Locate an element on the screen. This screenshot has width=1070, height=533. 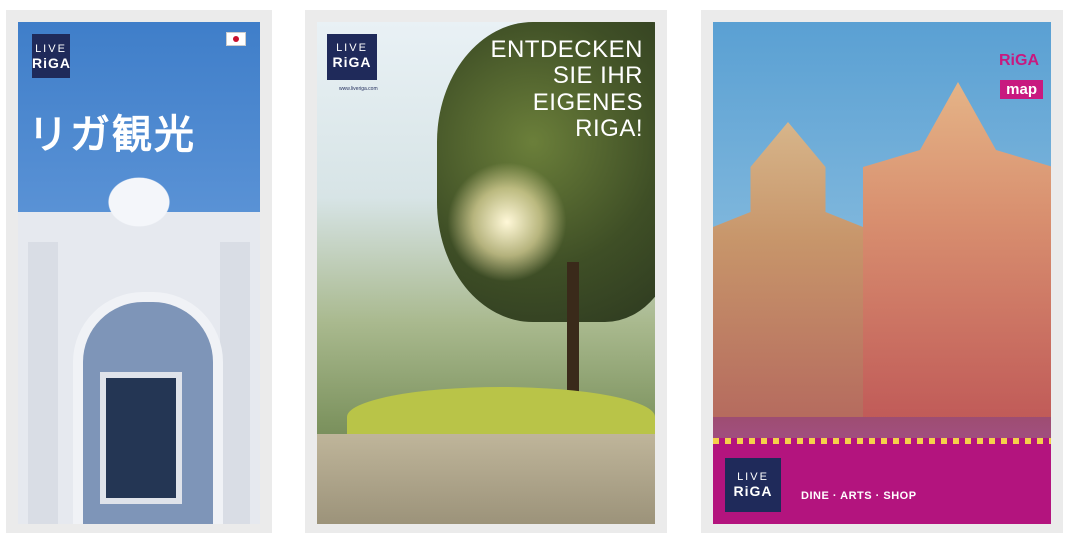
map-label: map is located at coordinates (1021, 89).